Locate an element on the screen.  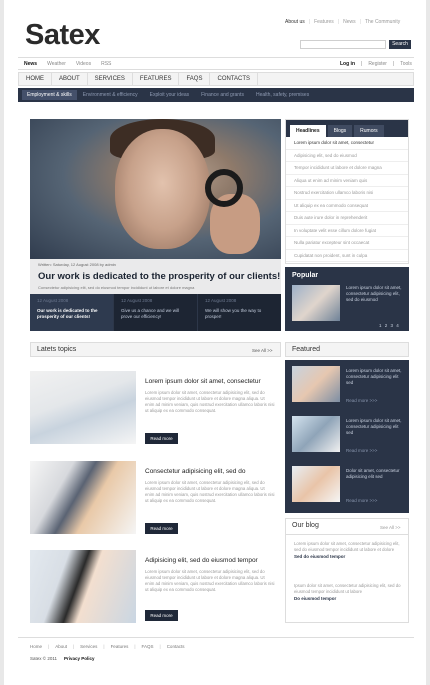
top-link-community: The Community is located at coordinates (382, 22).